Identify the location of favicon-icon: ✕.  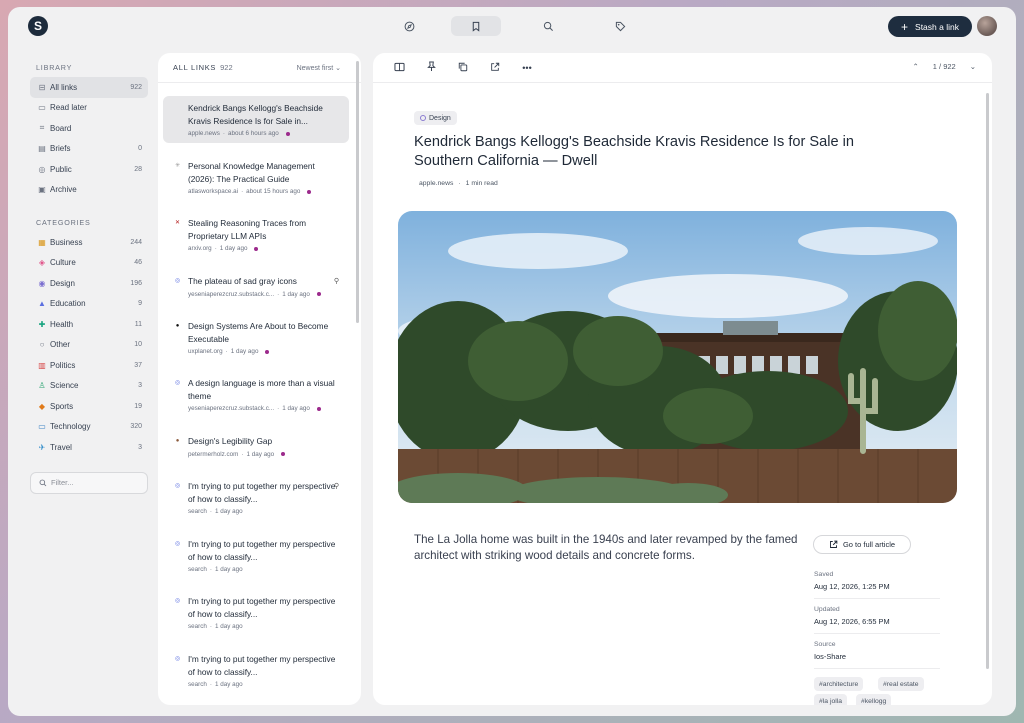
(177, 223).